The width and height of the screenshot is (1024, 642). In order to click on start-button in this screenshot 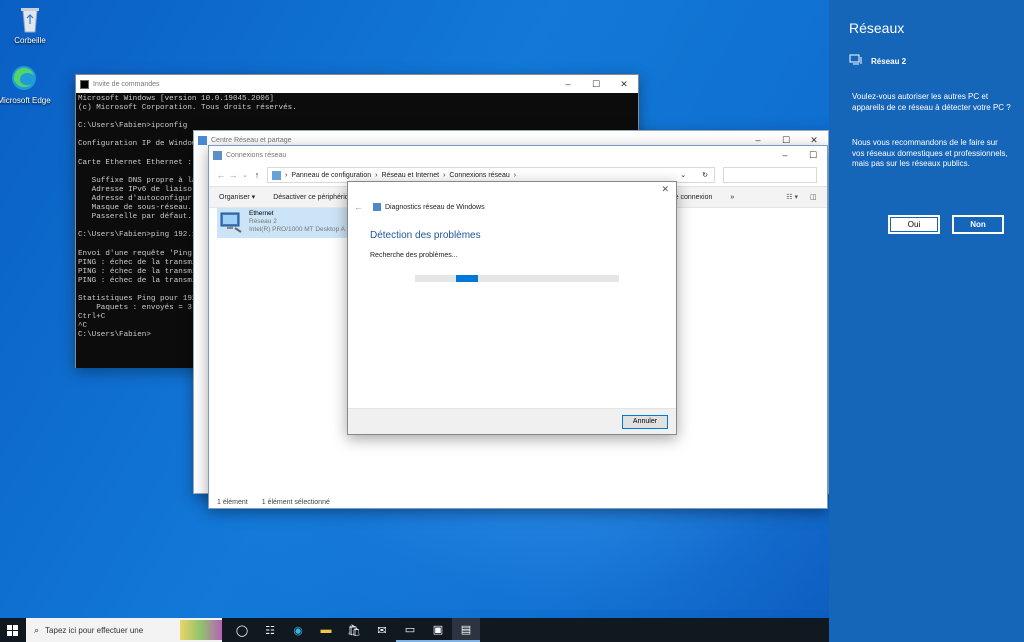, I will do `click(12, 630)`.